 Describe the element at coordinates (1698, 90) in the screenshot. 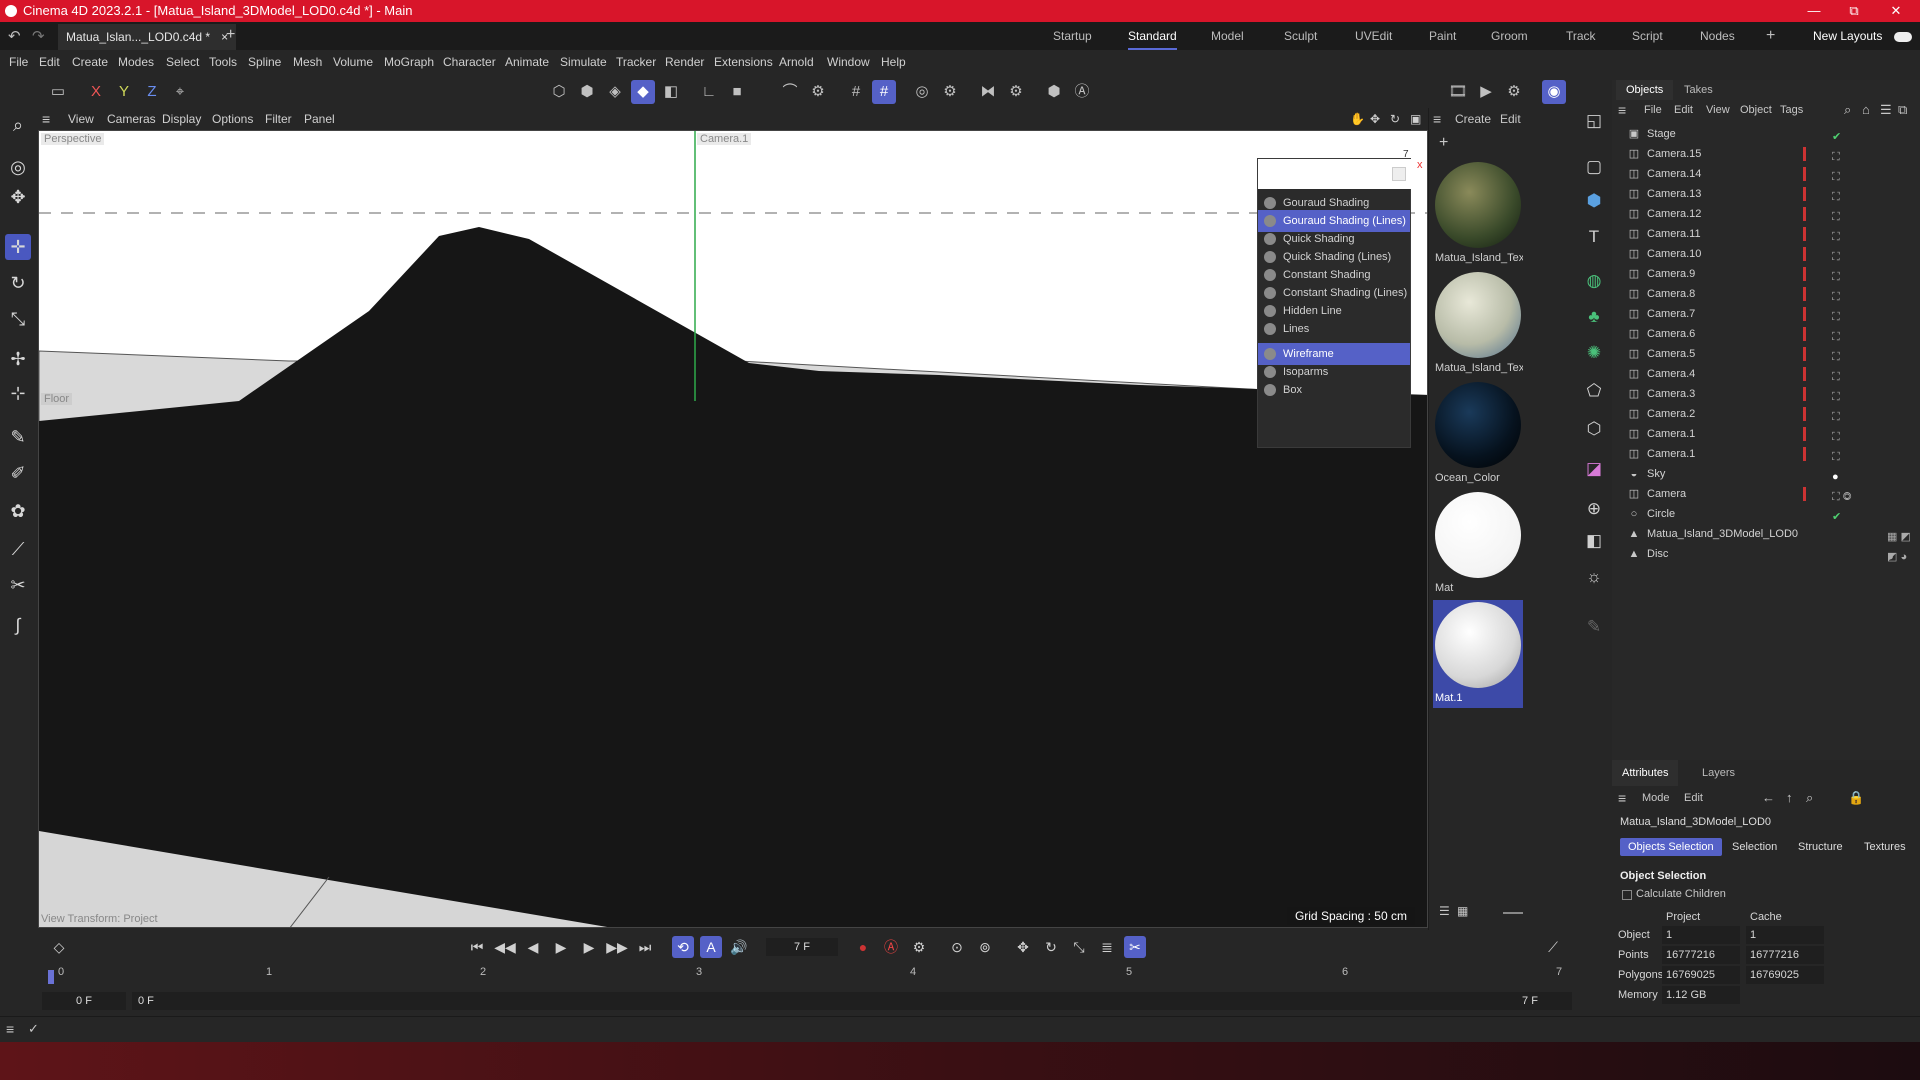

I see `tab-takes: Takes` at that location.